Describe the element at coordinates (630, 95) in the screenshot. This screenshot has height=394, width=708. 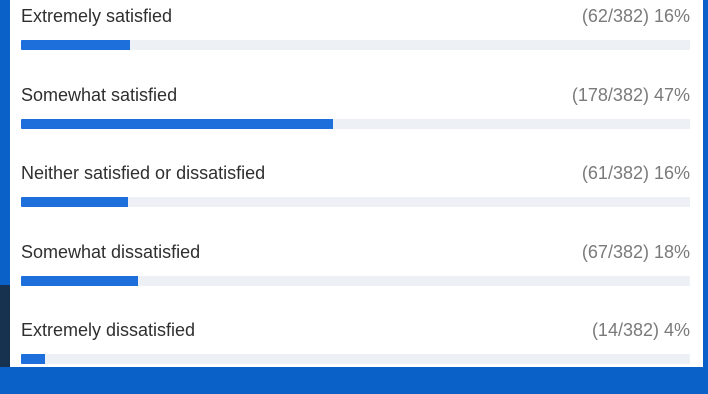
I see `result-stats: (178/382) 47%` at that location.